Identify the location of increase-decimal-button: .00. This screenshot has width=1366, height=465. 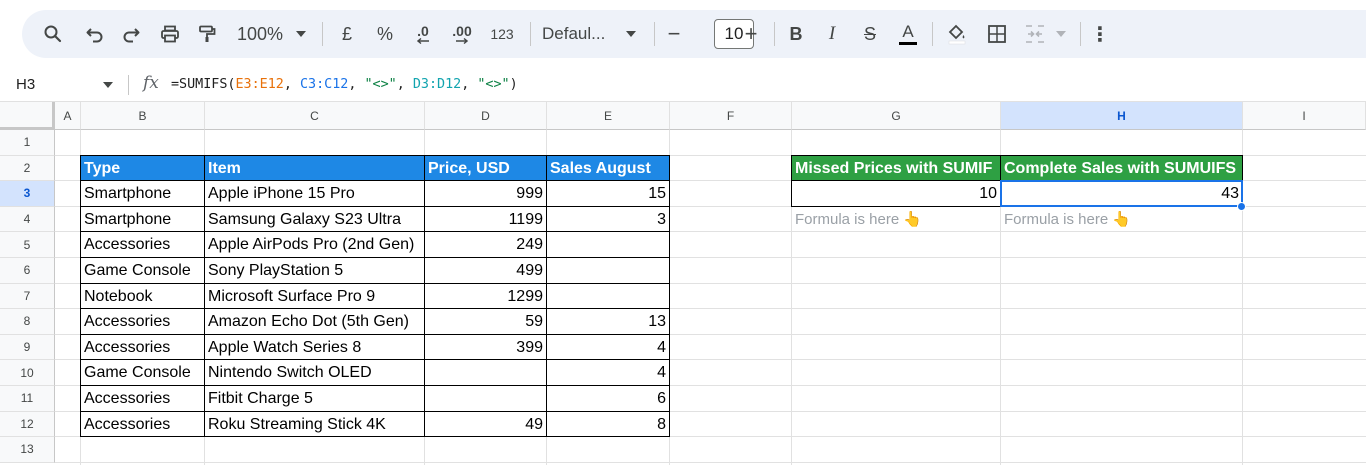
(462, 34).